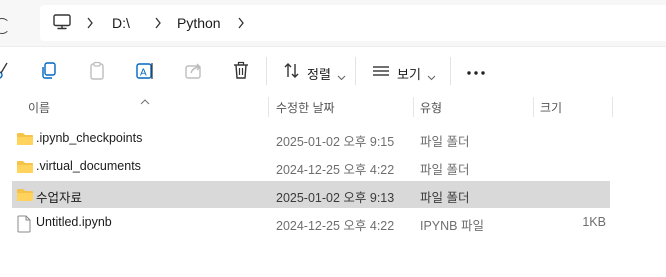 This screenshot has width=666, height=277. I want to click on rename-icon: A, so click(145, 73).